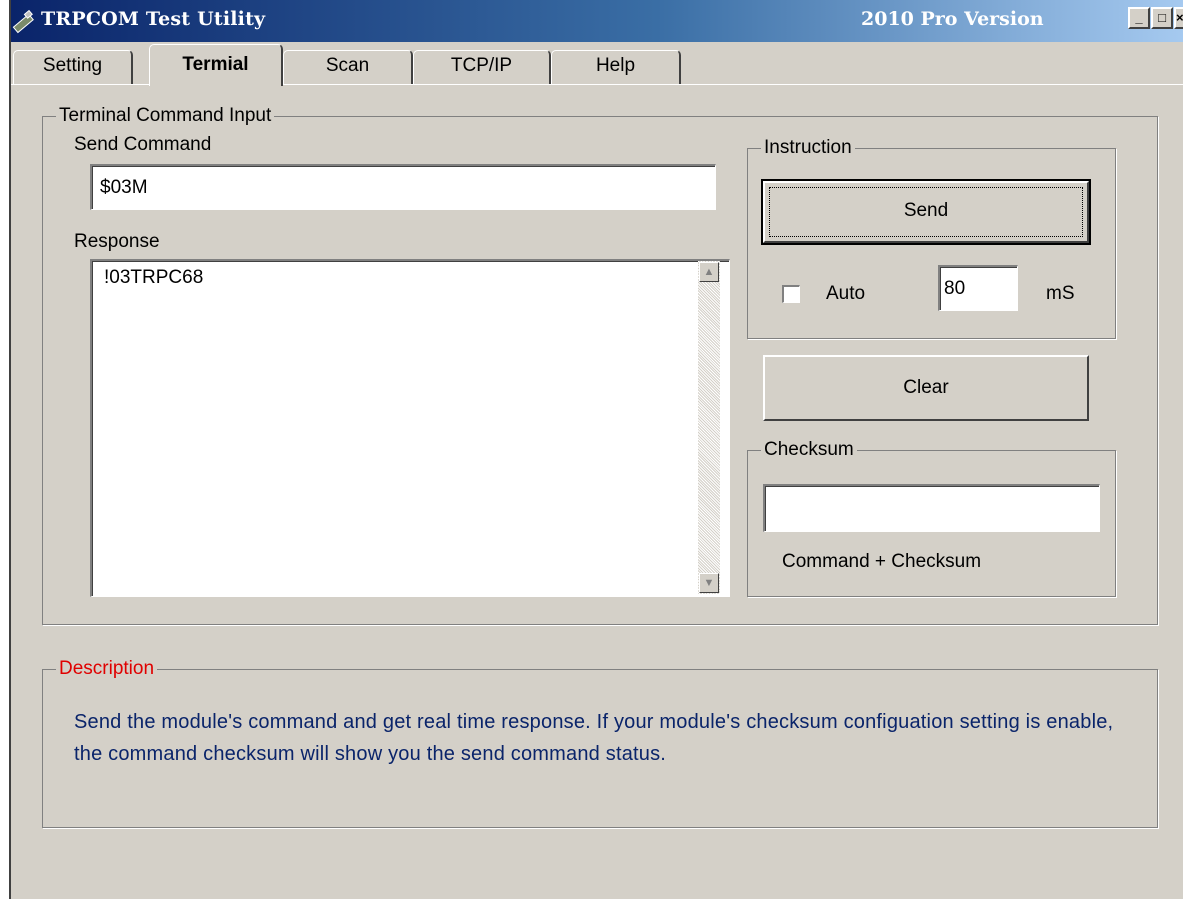  I want to click on interval-input, so click(978, 288).